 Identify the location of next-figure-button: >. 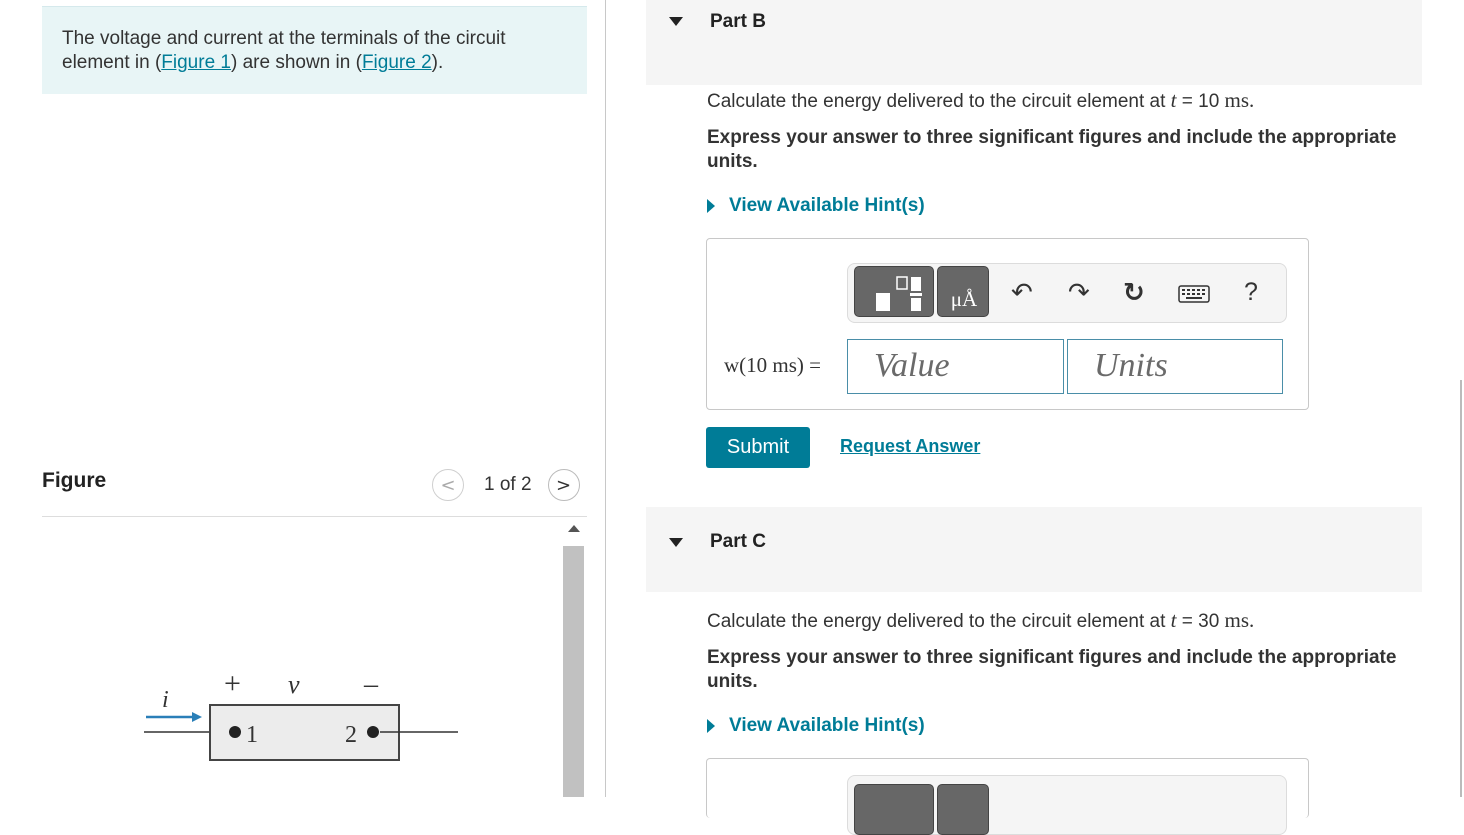
(563, 485).